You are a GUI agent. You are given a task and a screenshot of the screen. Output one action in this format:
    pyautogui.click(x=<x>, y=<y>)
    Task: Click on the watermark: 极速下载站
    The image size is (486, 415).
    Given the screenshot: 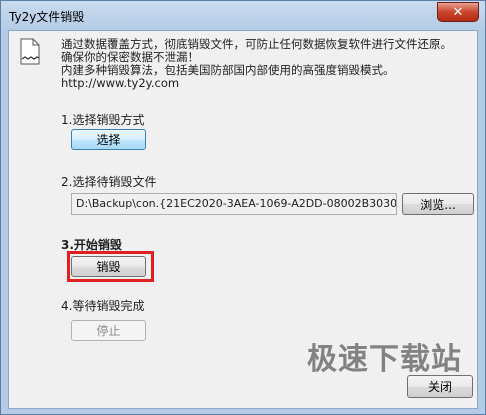 What is the action you would take?
    pyautogui.click(x=384, y=359)
    